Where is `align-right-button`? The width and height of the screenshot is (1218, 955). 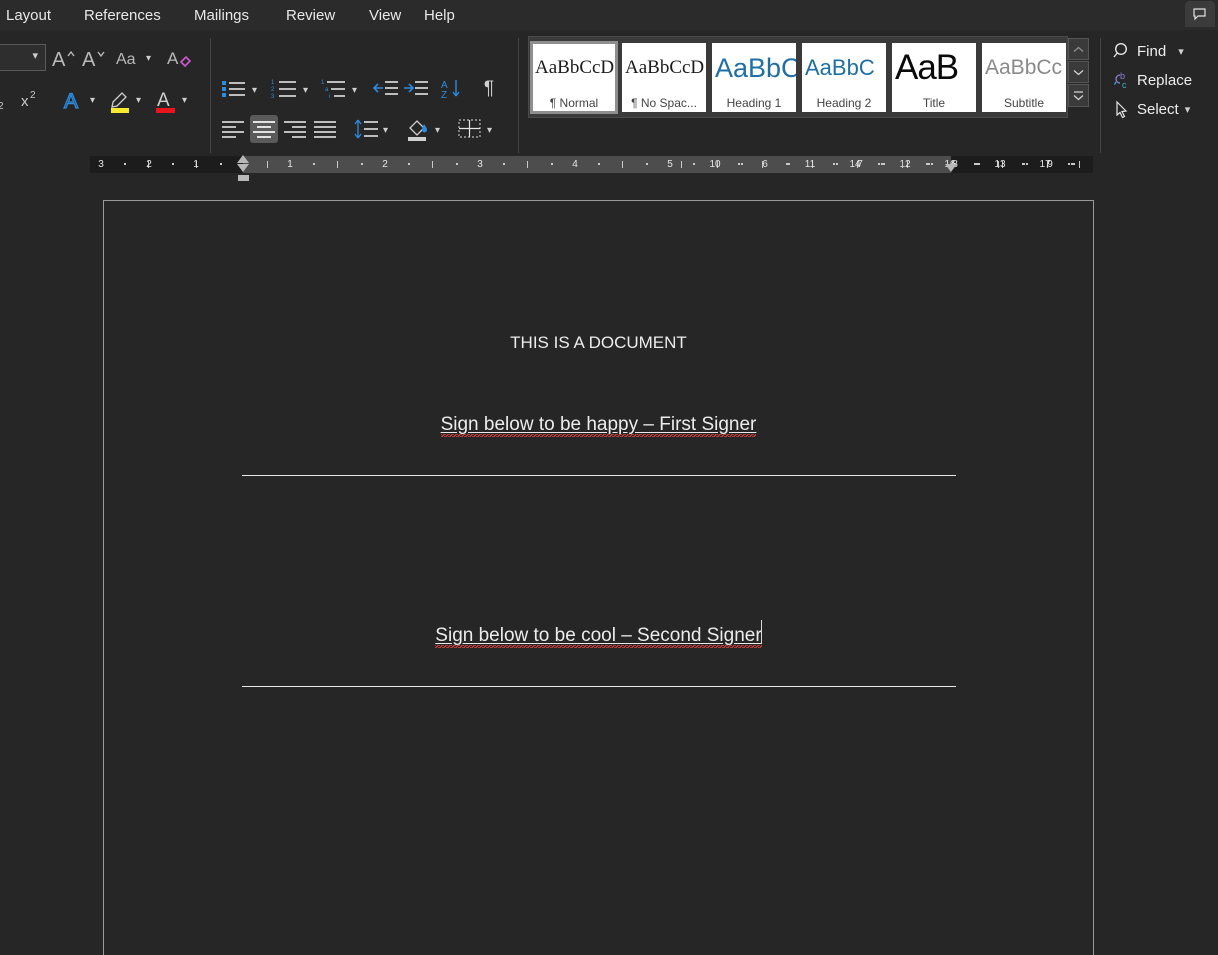
align-right-button is located at coordinates (295, 129).